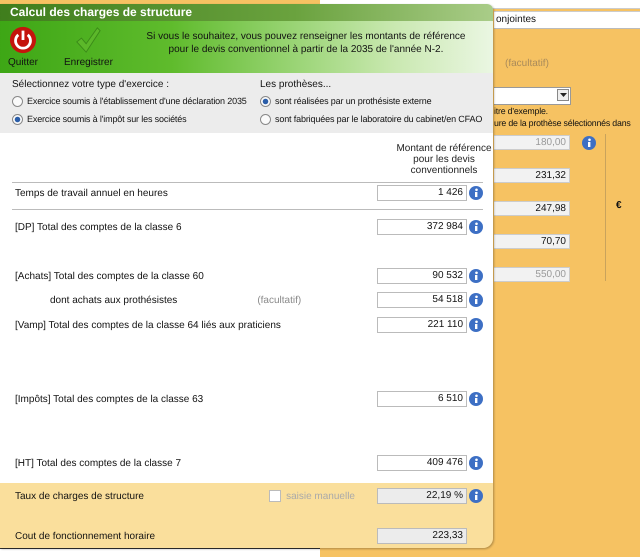 The width and height of the screenshot is (640, 557). I want to click on amount-field: 247,98, so click(532, 208).